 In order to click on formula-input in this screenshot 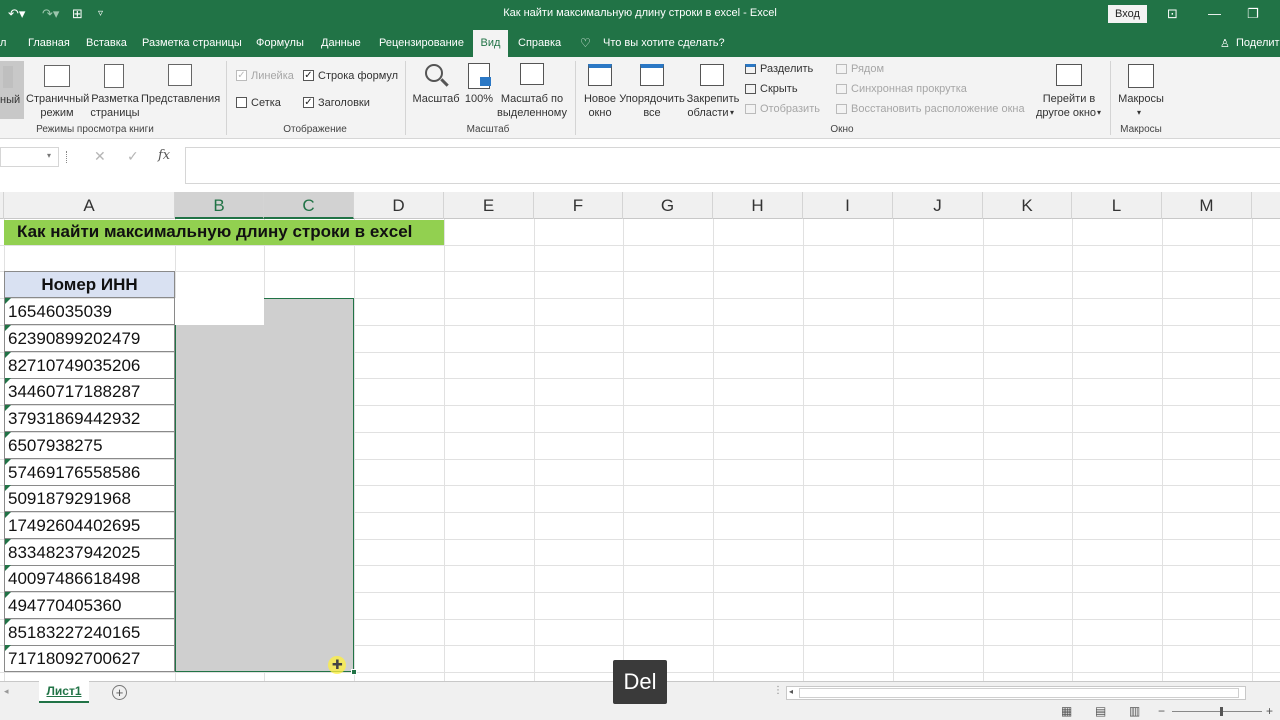, I will do `click(732, 165)`.